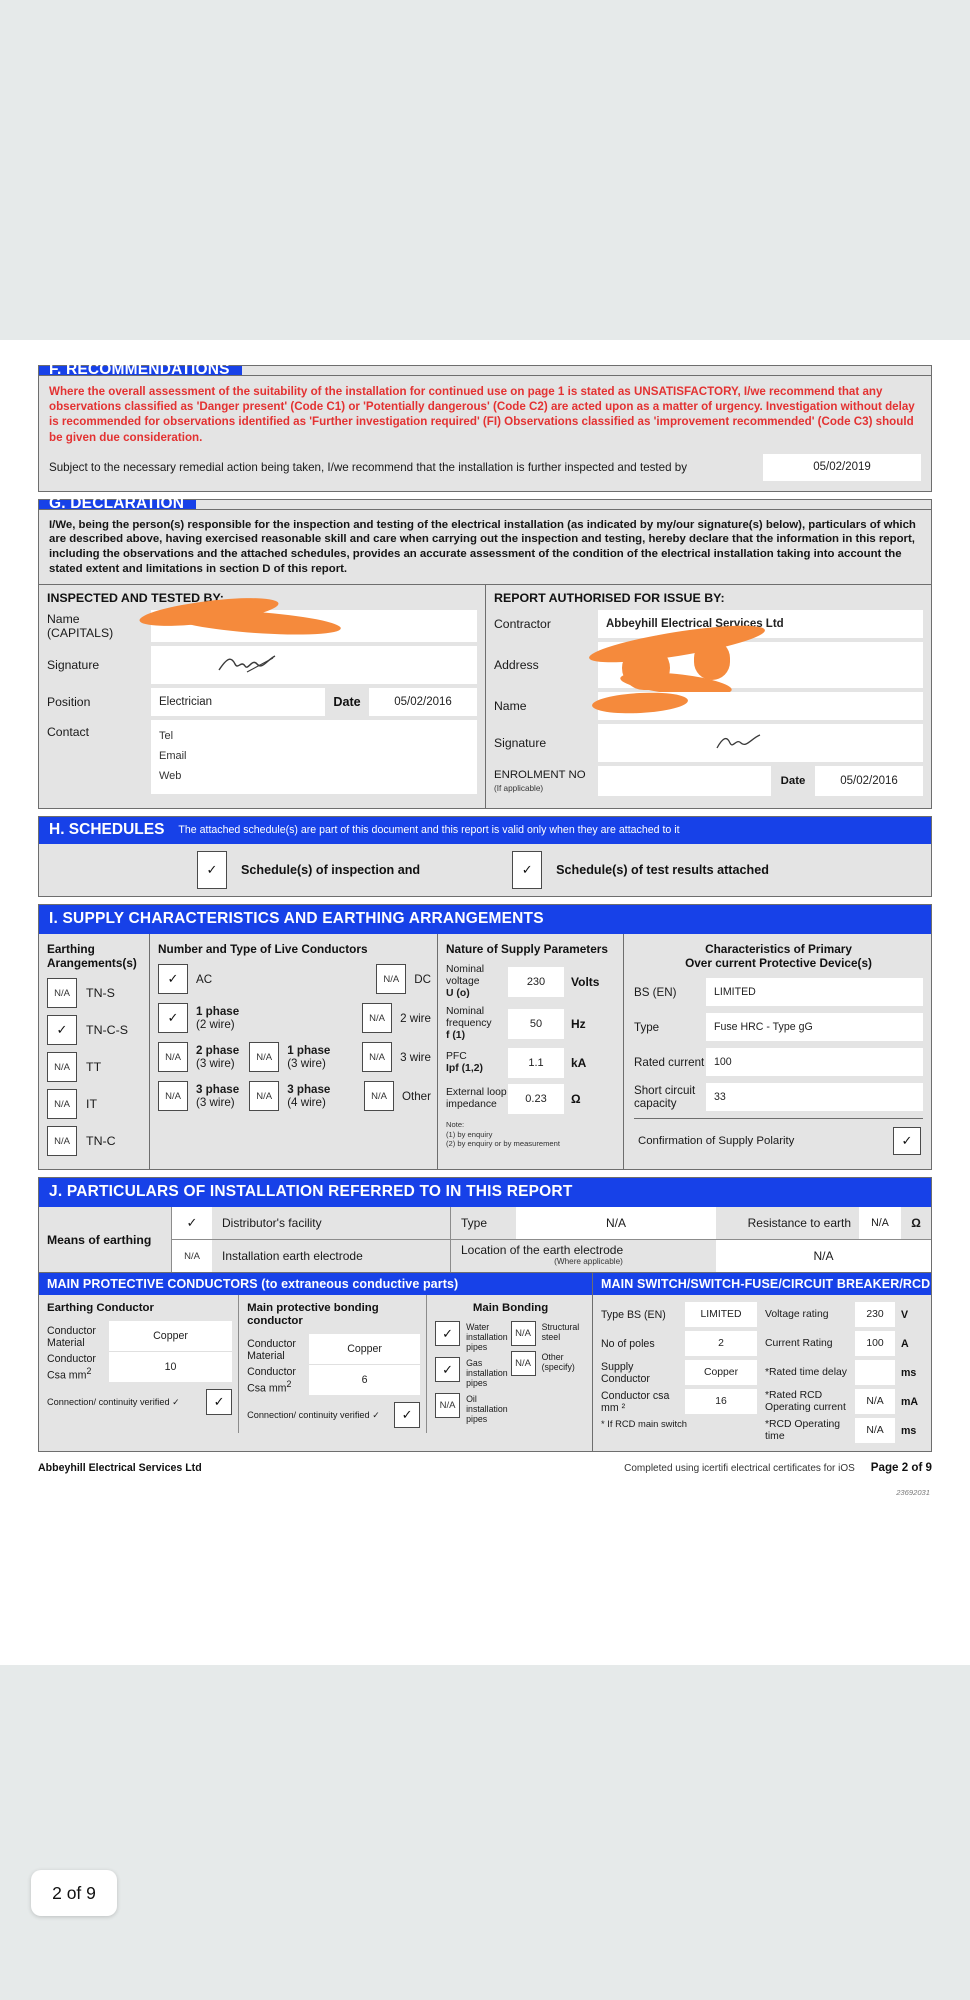  What do you see at coordinates (95, 1141) in the screenshot?
I see `earthing-option-tn-c: N/A TN-C` at bounding box center [95, 1141].